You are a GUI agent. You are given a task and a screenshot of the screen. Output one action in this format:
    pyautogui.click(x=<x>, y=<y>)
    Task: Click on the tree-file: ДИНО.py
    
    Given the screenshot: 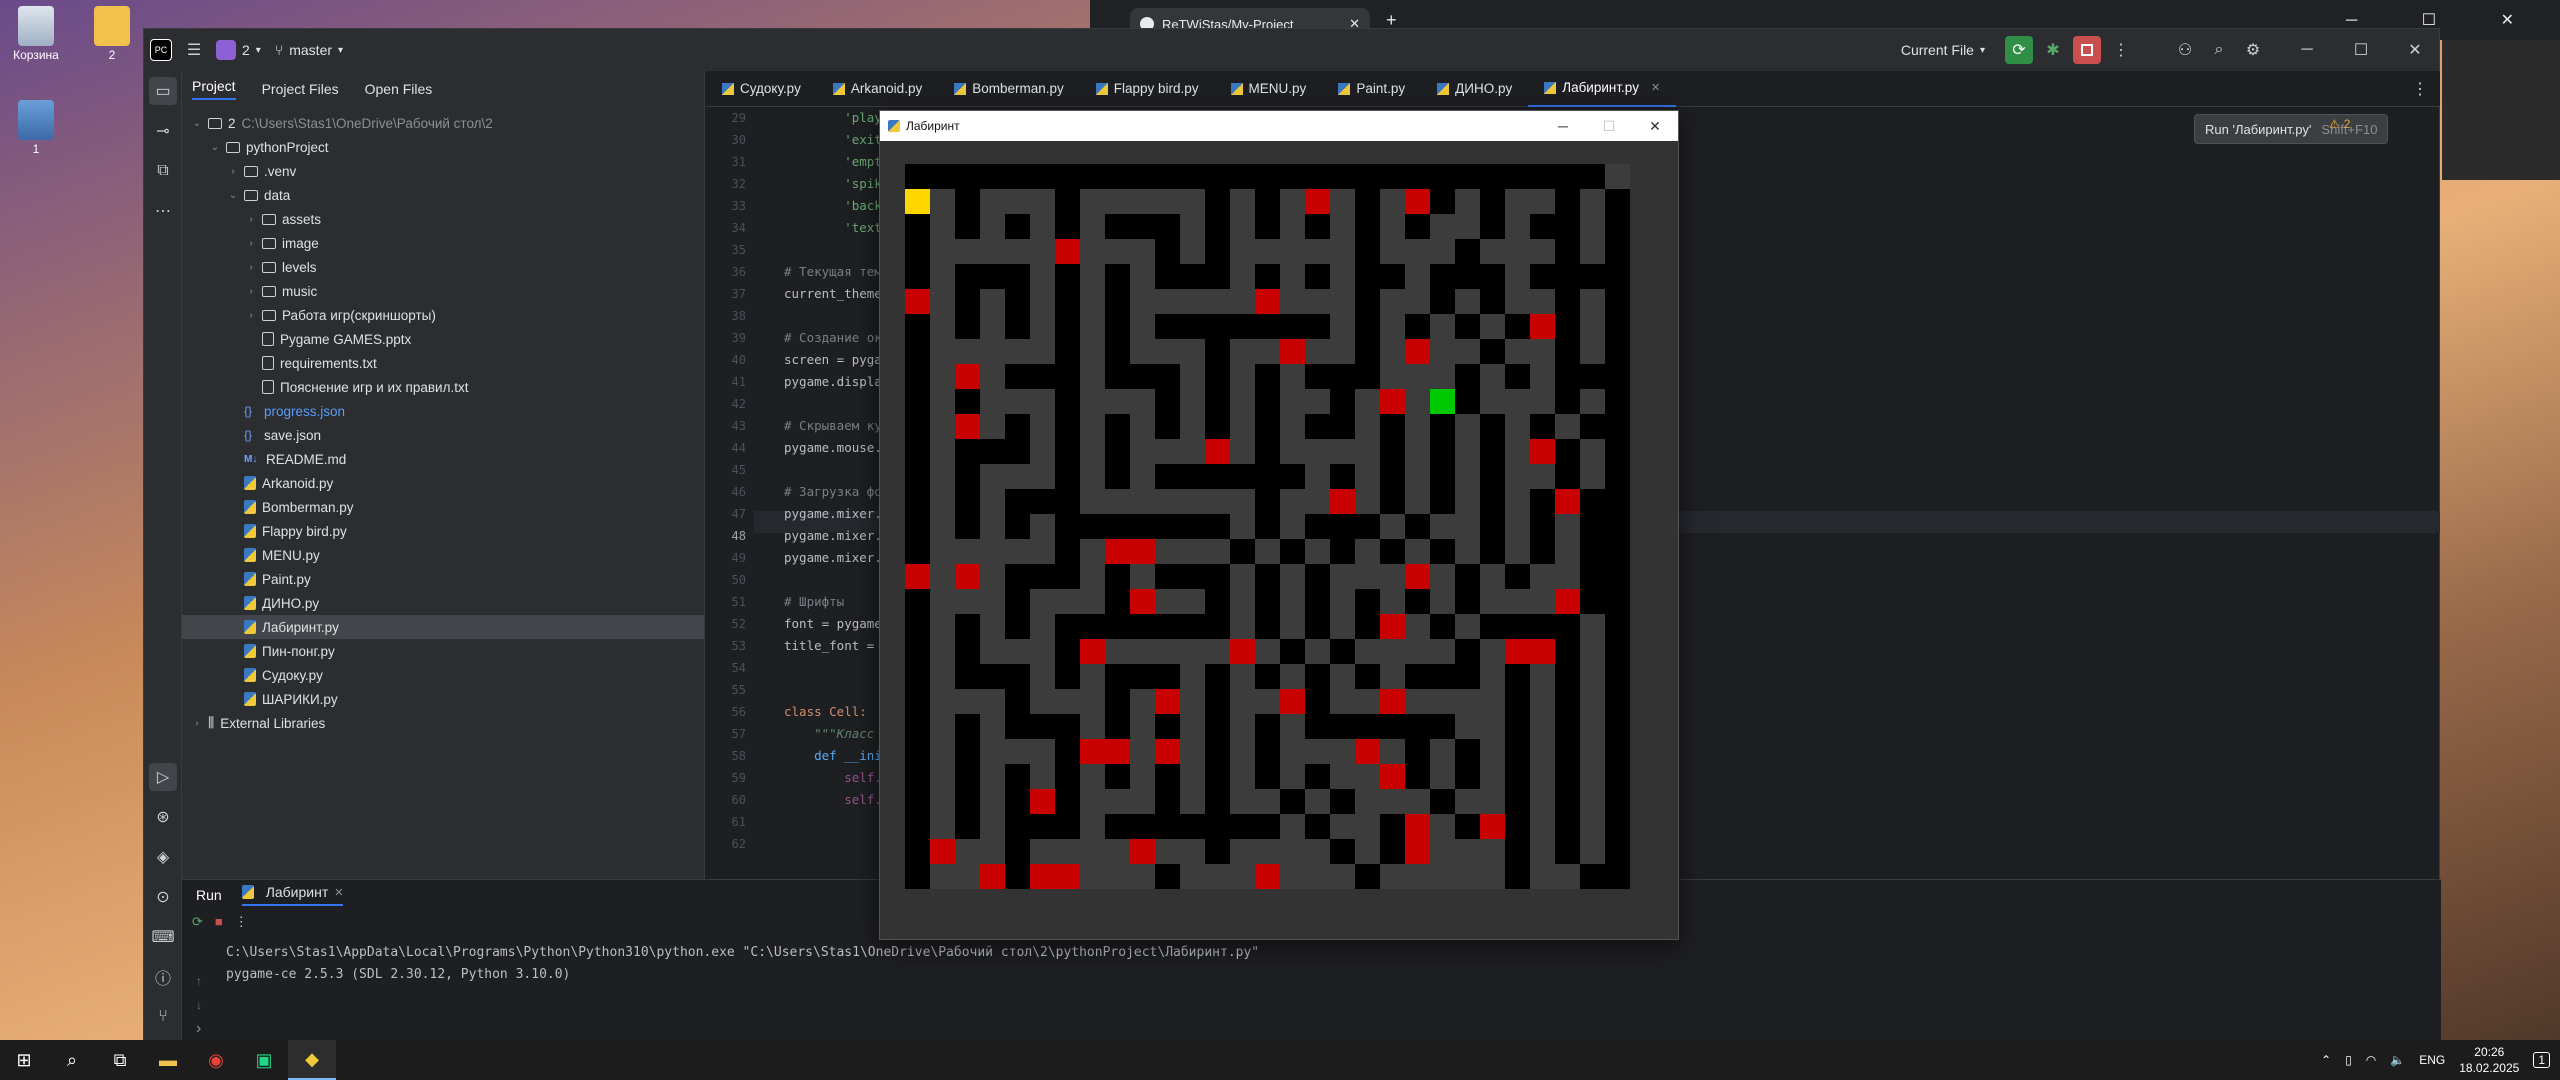 What is the action you would take?
    pyautogui.click(x=443, y=603)
    